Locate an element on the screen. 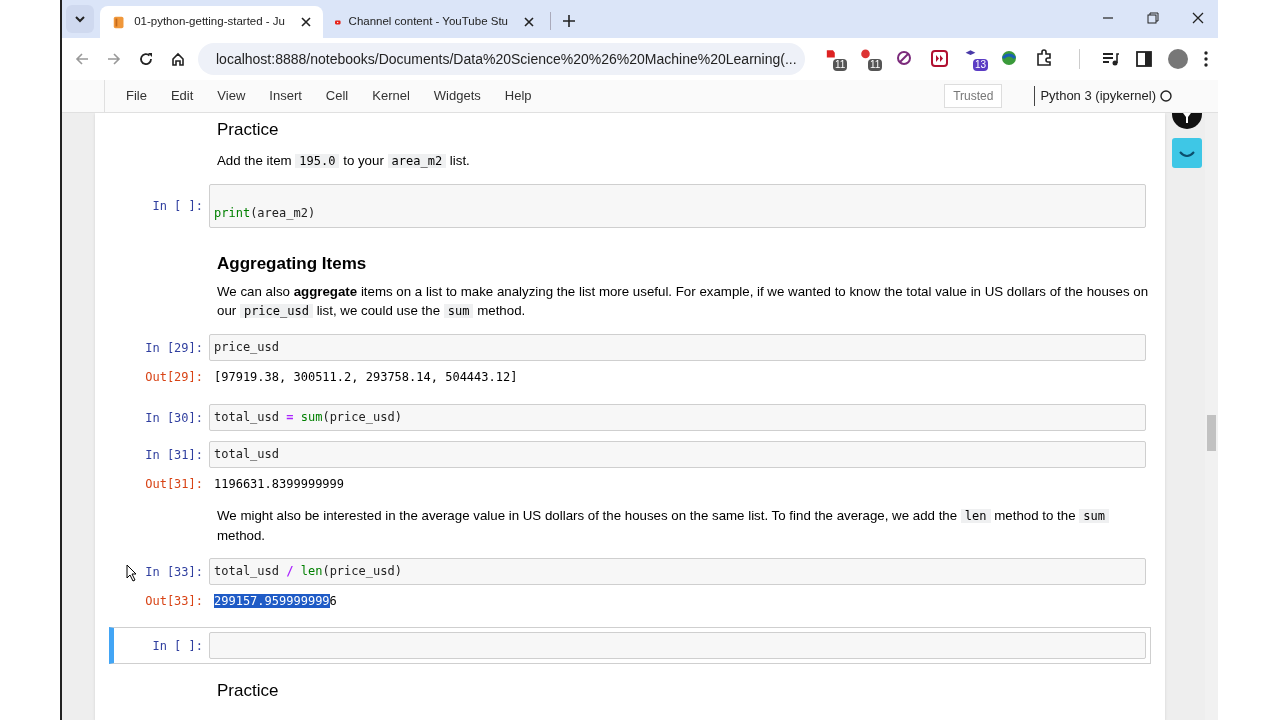 The width and height of the screenshot is (1280, 720). menu-item: View is located at coordinates (231, 96).